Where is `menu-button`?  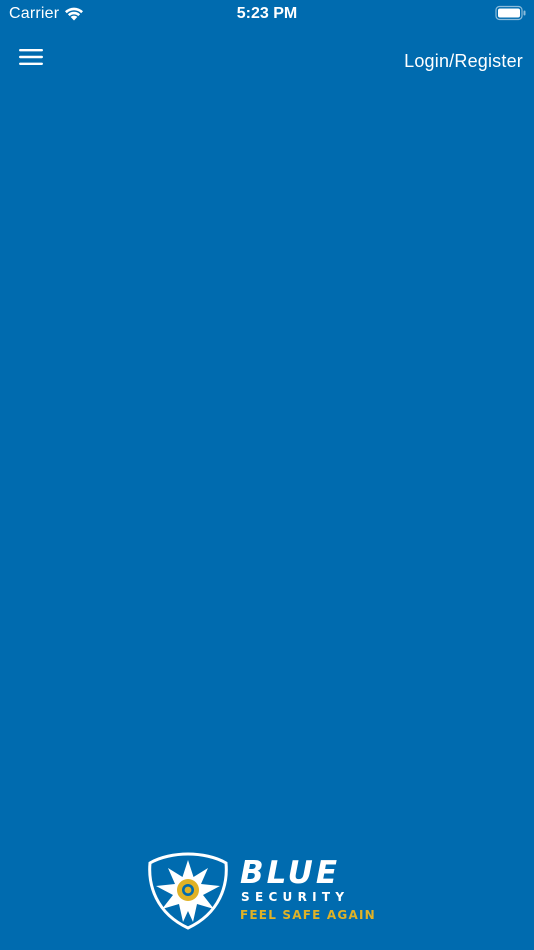
menu-button is located at coordinates (31, 57).